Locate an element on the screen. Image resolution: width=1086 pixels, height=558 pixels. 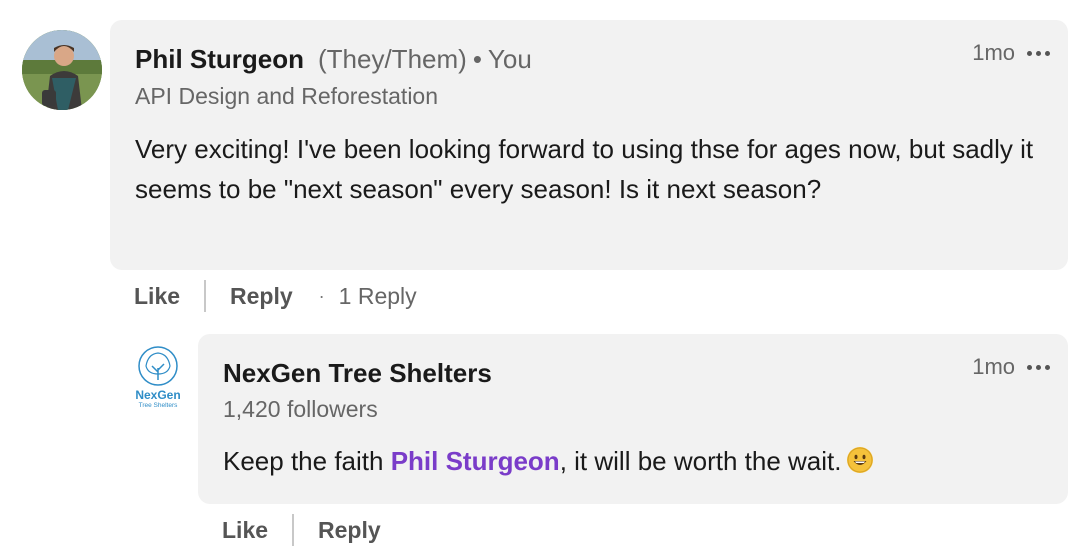
author-pronouns: (They/Them) is located at coordinates (392, 59).